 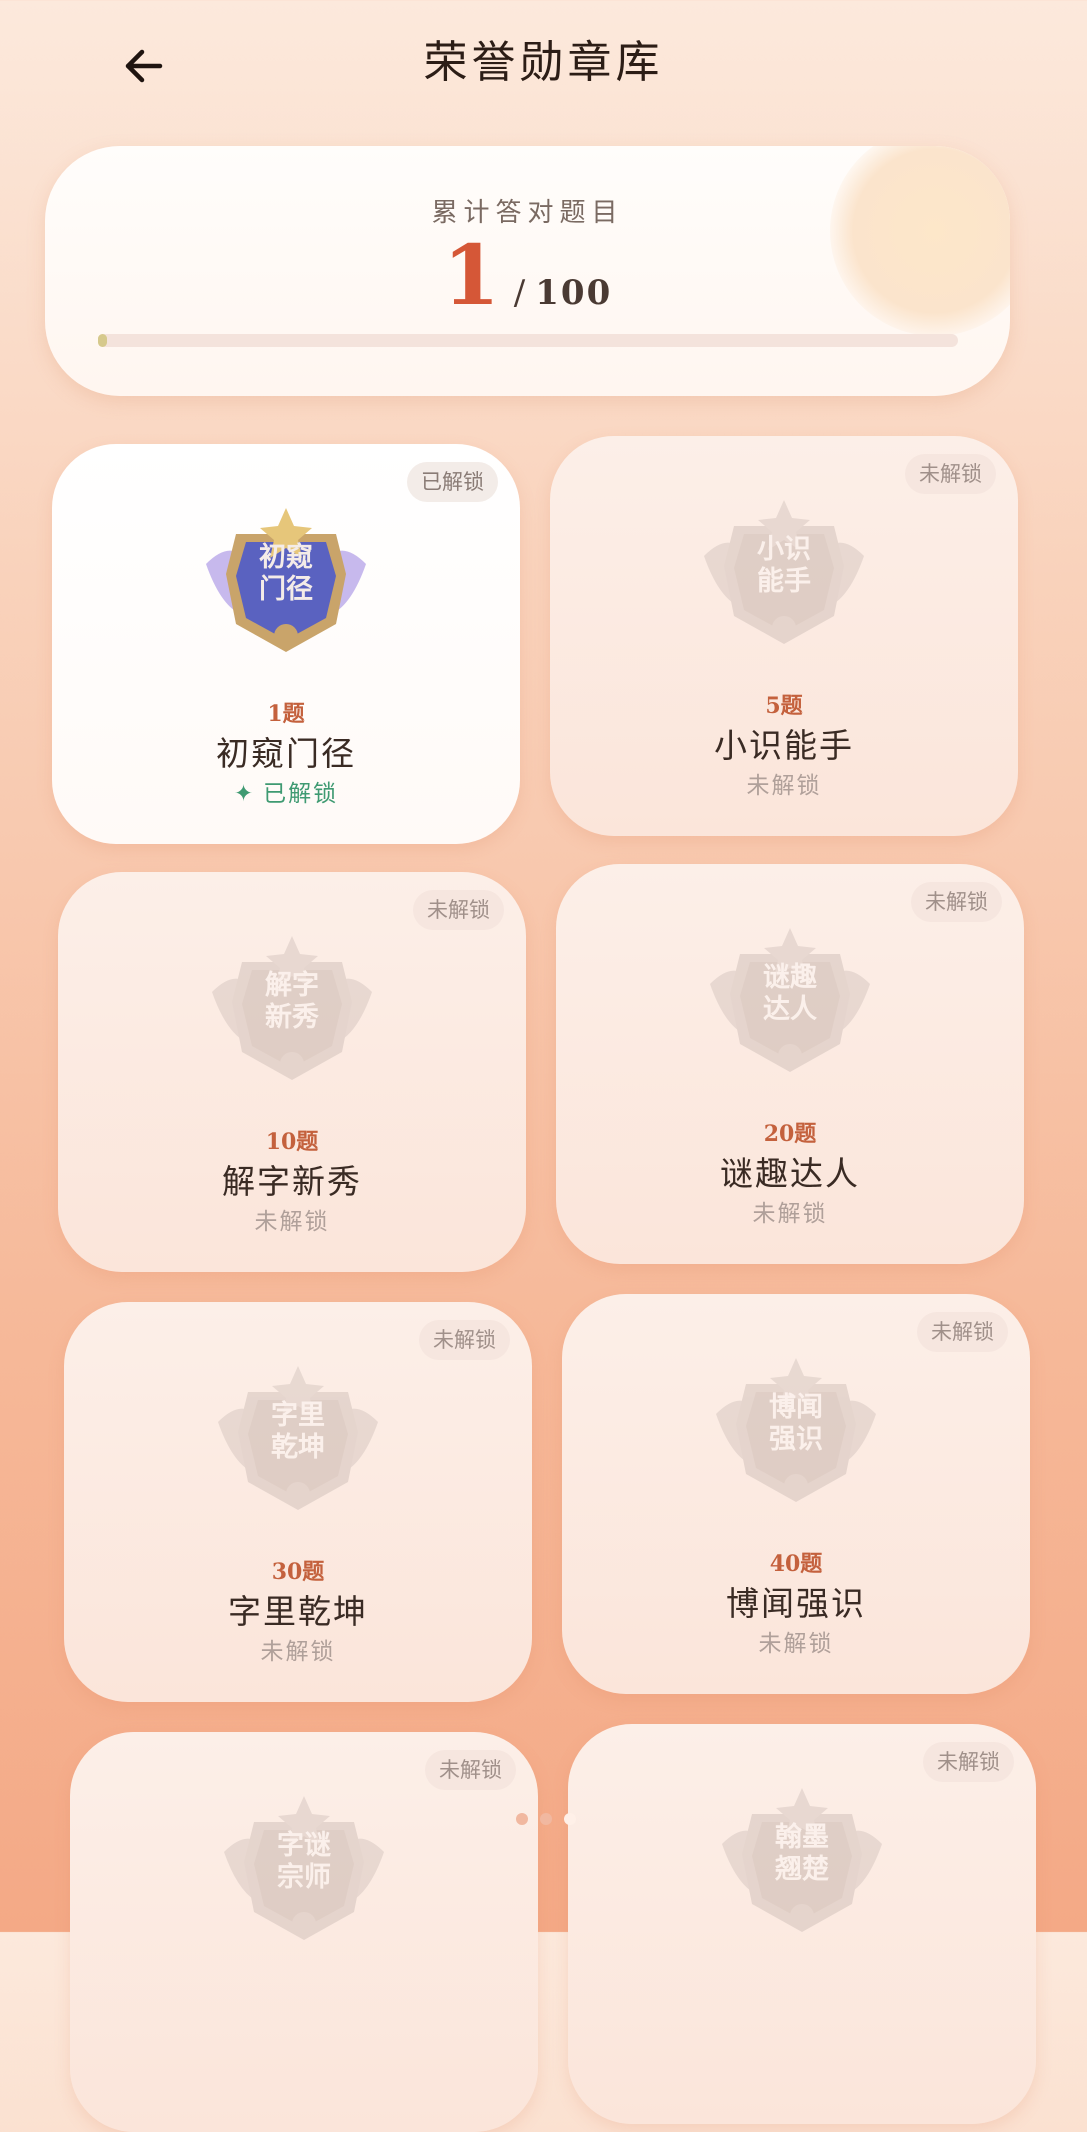 What do you see at coordinates (802, 1869) in the screenshot?
I see `medal-text-line-2: 翘楚` at bounding box center [802, 1869].